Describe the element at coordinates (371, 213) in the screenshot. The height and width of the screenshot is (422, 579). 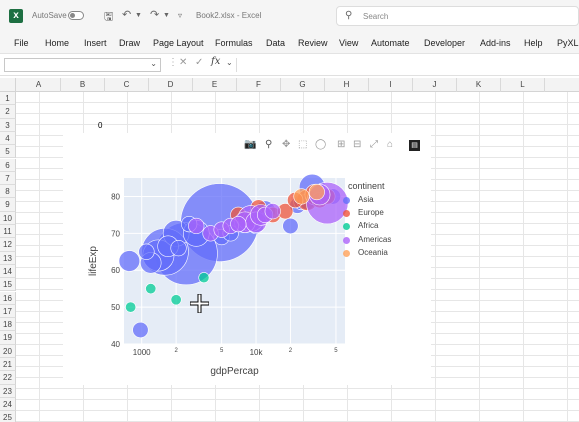
I see `legend-label: Europe` at that location.